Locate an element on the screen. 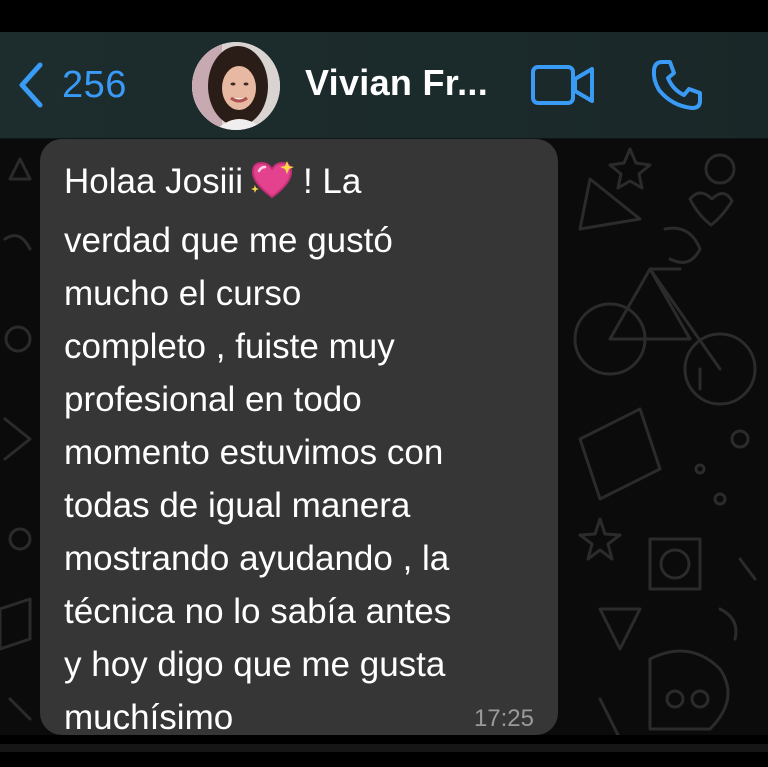 The image size is (768, 767). message-line: todas de igual manera is located at coordinates (237, 505).